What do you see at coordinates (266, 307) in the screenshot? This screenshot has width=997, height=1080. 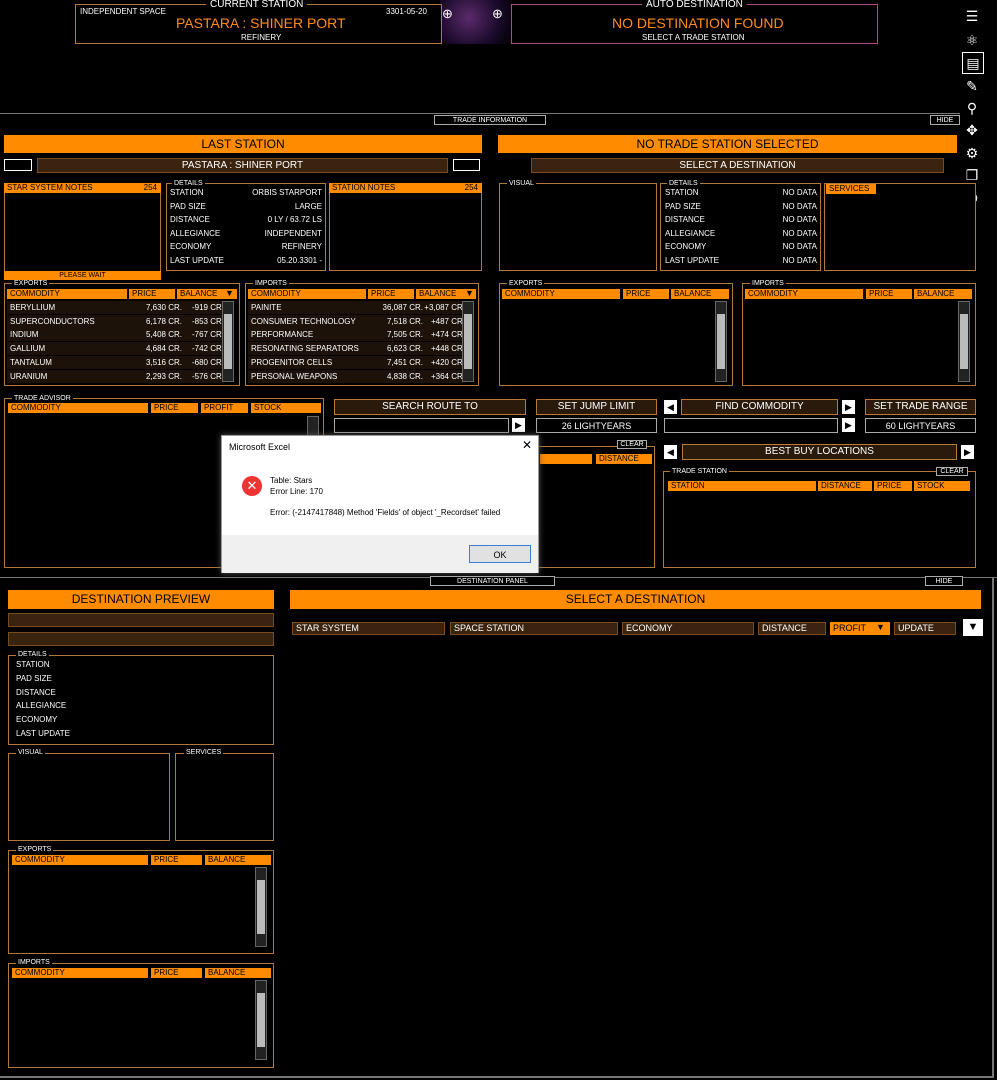 I see `row-commodity: PAINITE` at bounding box center [266, 307].